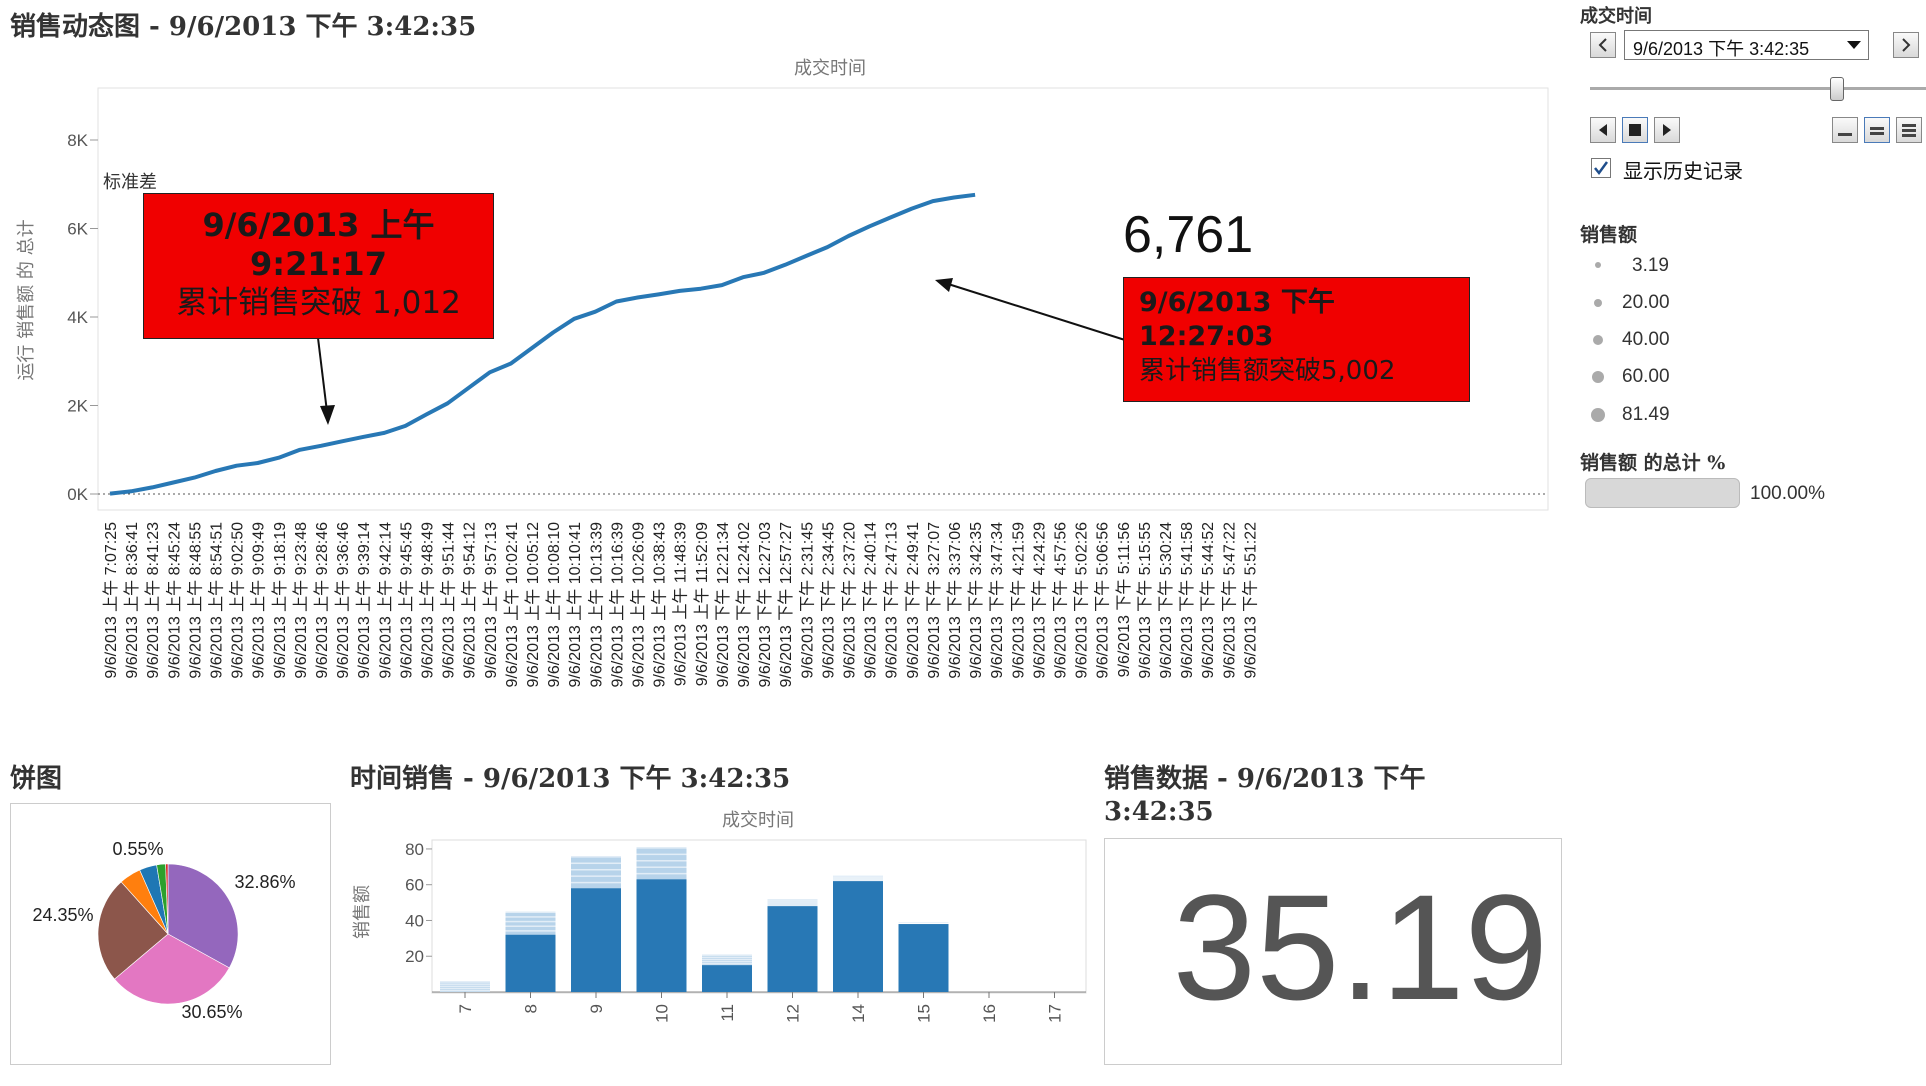  I want to click on bar-x-tick-label: 11, so click(727, 1013).